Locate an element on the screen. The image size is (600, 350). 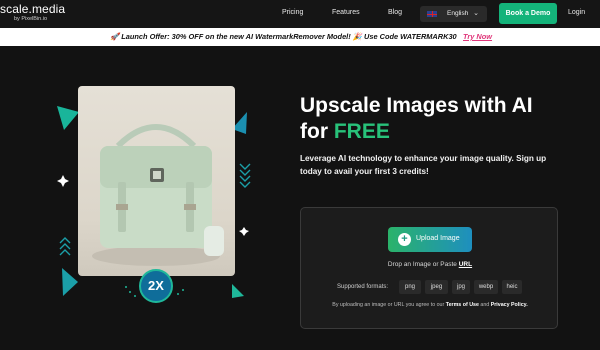
book-demo-button: Book a Demo is located at coordinates (528, 13).